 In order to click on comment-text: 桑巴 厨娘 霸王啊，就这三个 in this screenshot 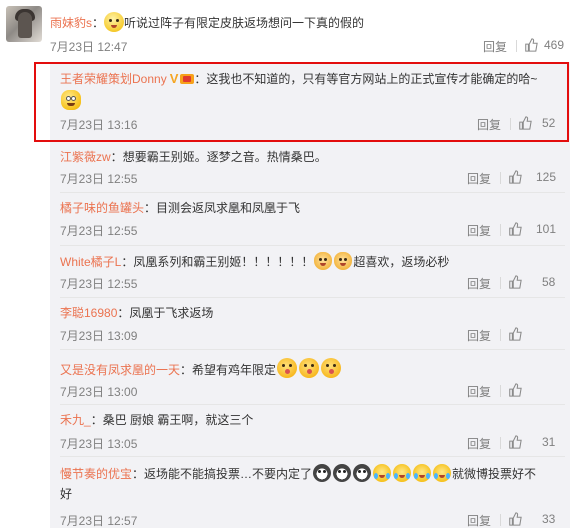, I will do `click(178, 420)`.